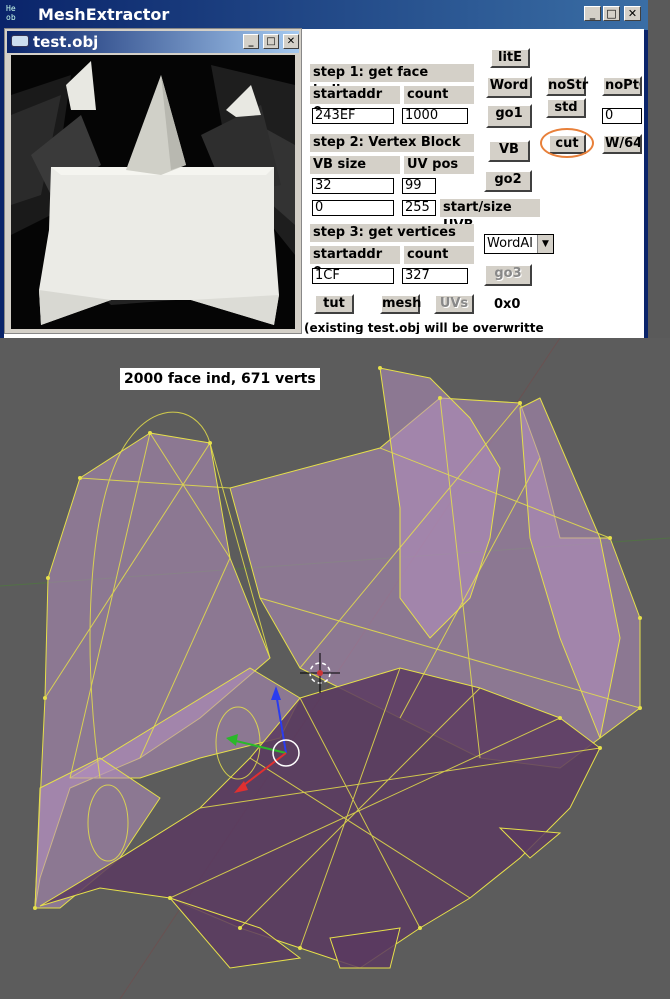  I want to click on child-title: test.obj, so click(66, 42).